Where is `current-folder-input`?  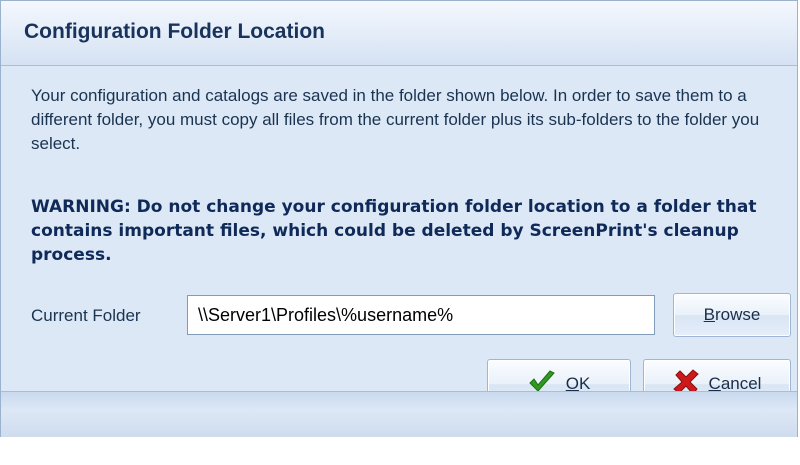
current-folder-input is located at coordinates (421, 315).